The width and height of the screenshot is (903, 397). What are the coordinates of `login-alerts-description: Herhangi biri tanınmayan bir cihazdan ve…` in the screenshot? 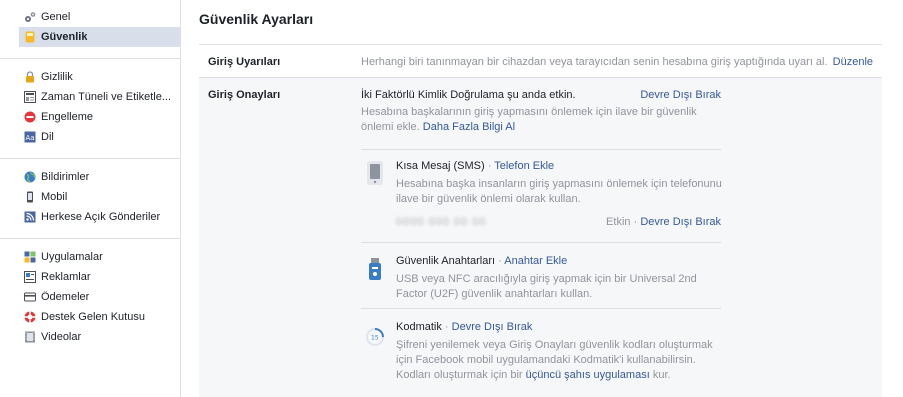 It's located at (594, 62).